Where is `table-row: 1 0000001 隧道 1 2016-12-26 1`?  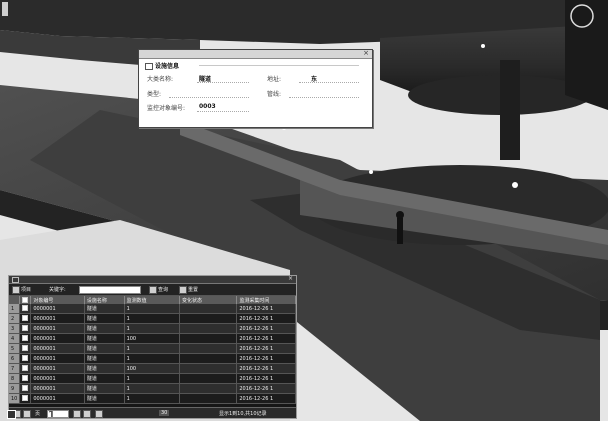 table-row: 1 0000001 隧道 1 2016-12-26 1 is located at coordinates (152, 309).